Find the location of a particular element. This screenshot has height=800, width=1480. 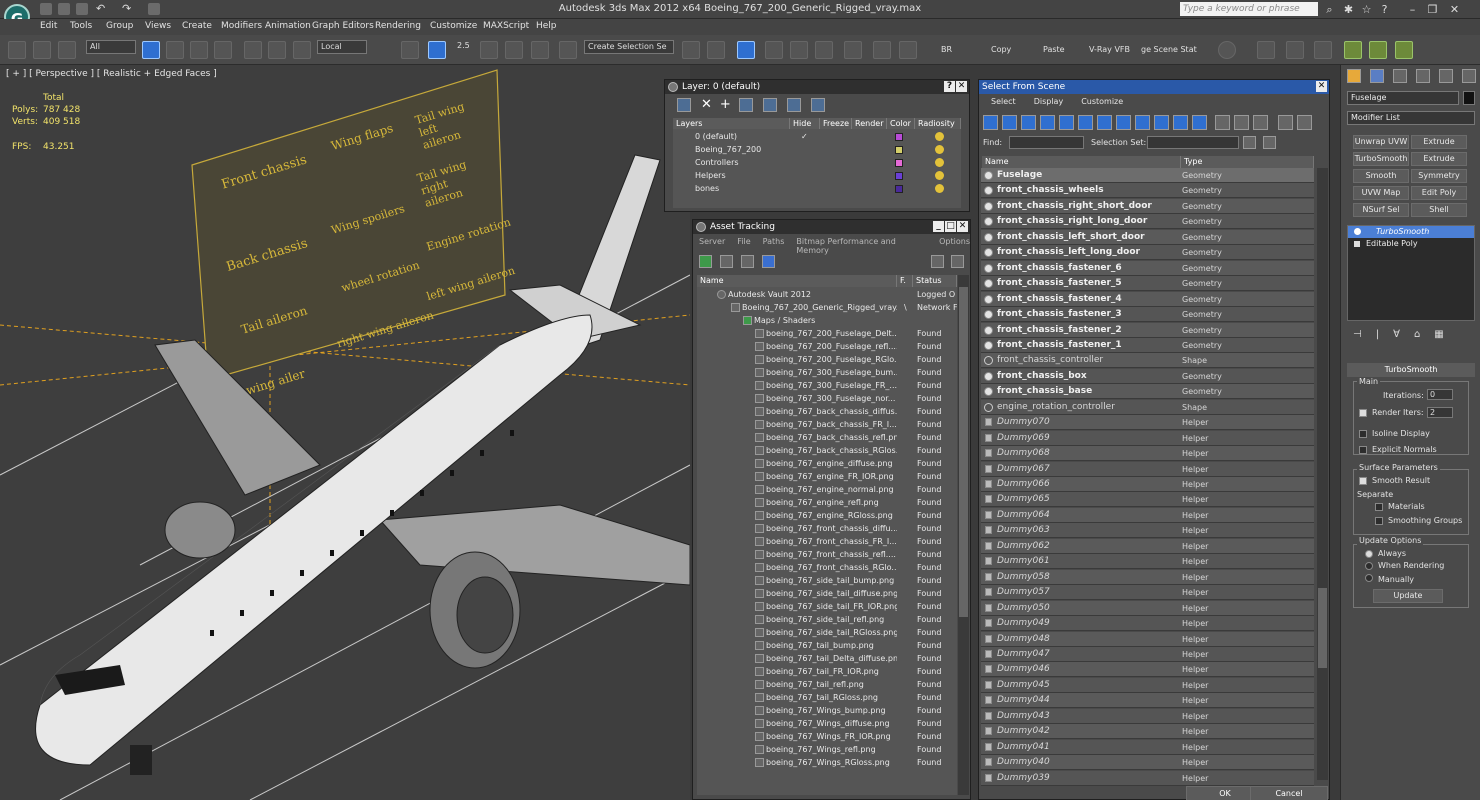

display-tab-icon is located at coordinates (1446, 76).